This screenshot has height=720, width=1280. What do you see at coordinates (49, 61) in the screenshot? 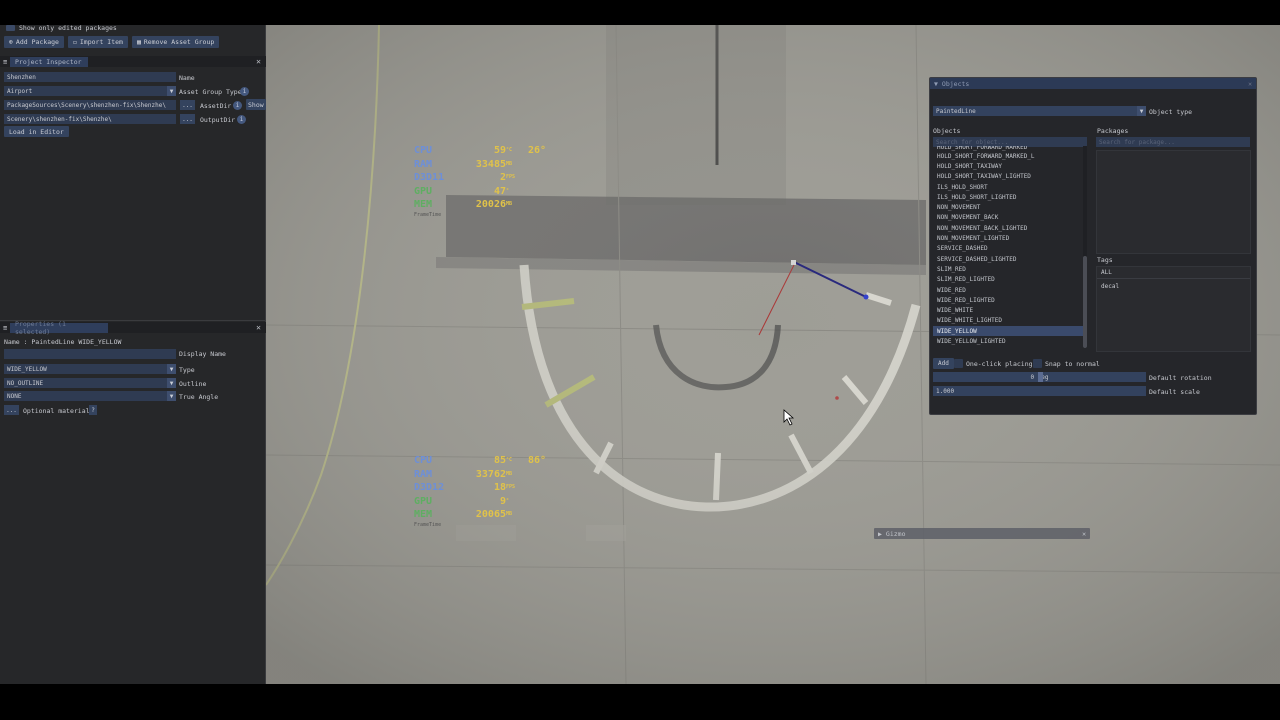
I see `tab-project-inspector: Project Inspector` at bounding box center [49, 61].